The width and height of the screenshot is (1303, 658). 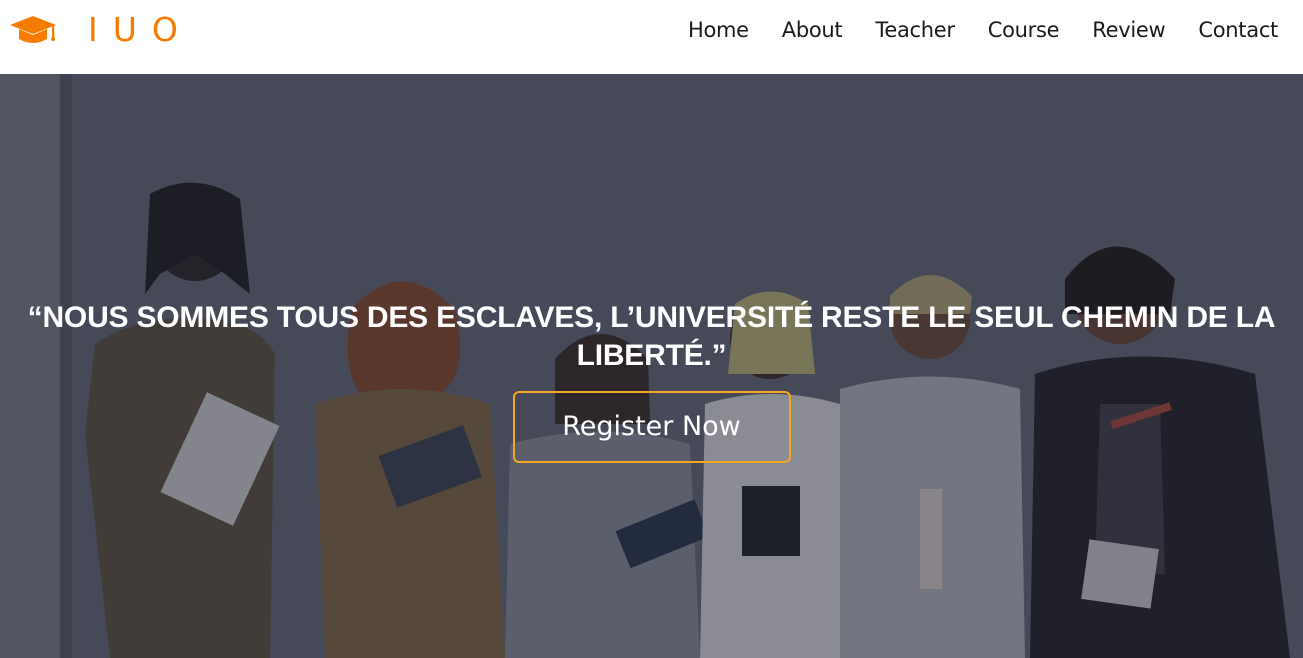 I want to click on nav-review: Review, so click(x=1128, y=30).